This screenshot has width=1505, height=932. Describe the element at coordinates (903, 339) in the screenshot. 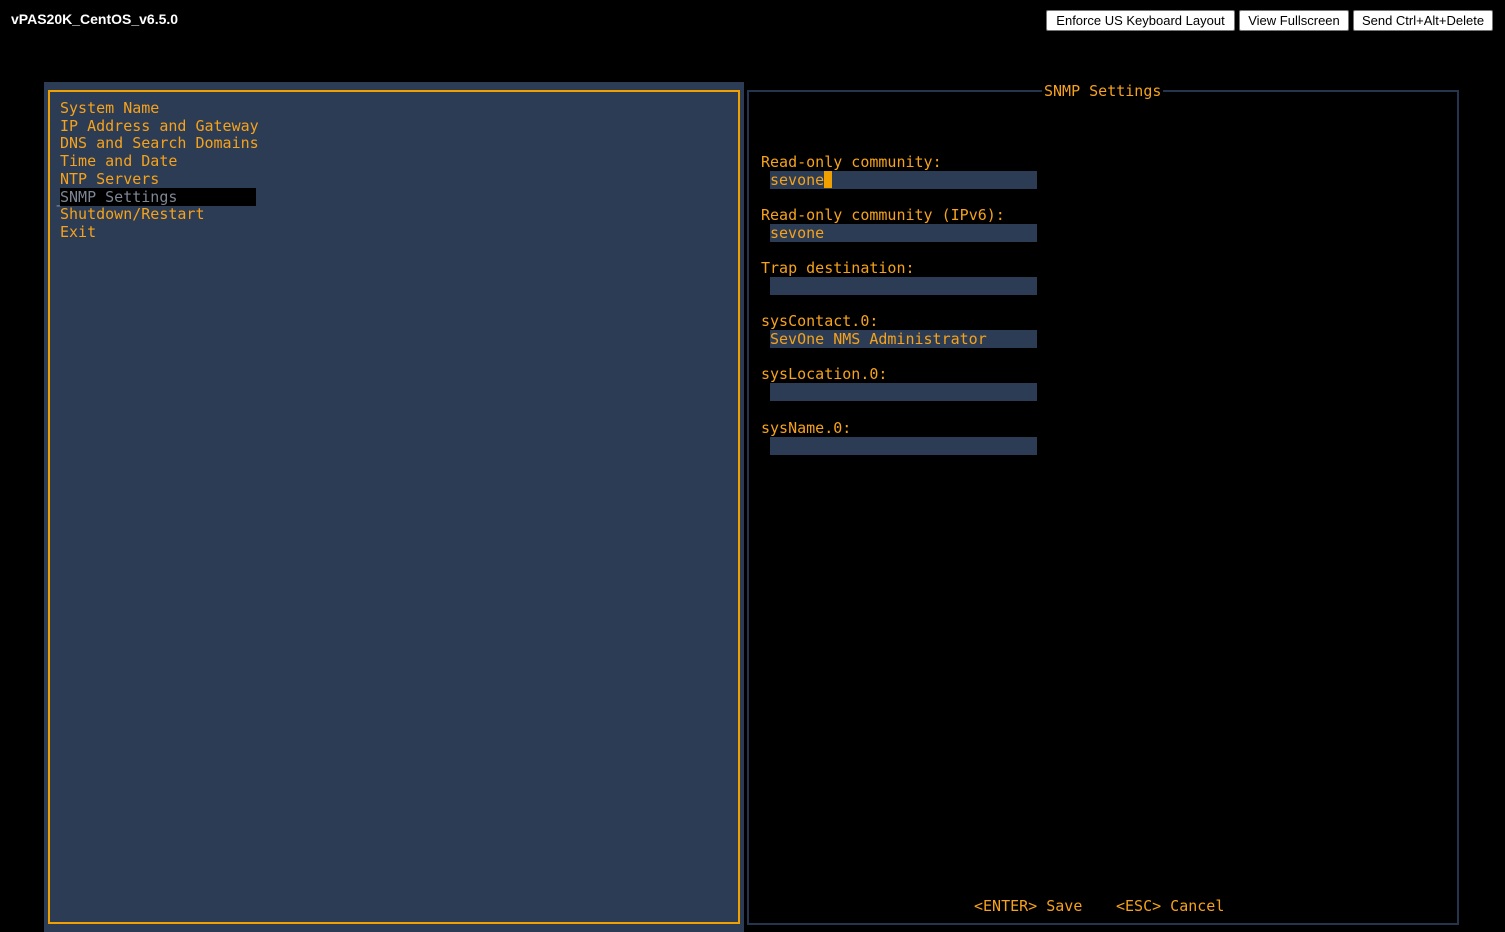

I see `syscontact-input: SevOne NMS Administrator` at that location.